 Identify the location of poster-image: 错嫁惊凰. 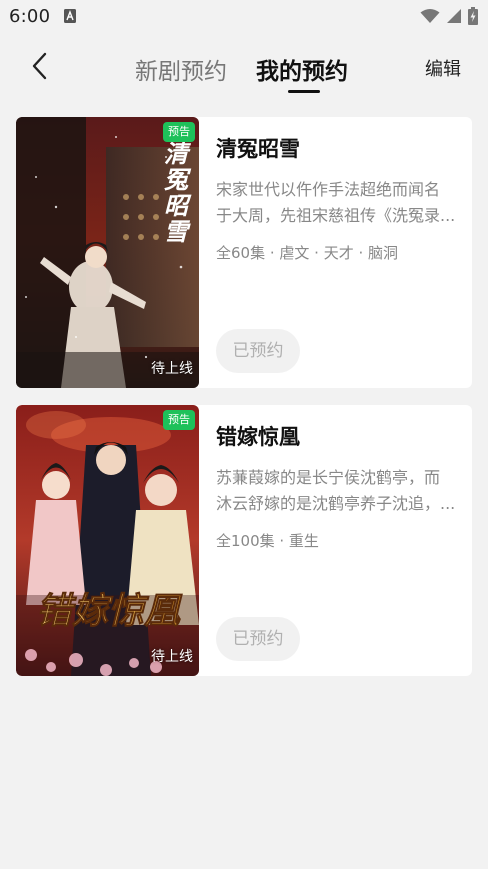
(107, 540).